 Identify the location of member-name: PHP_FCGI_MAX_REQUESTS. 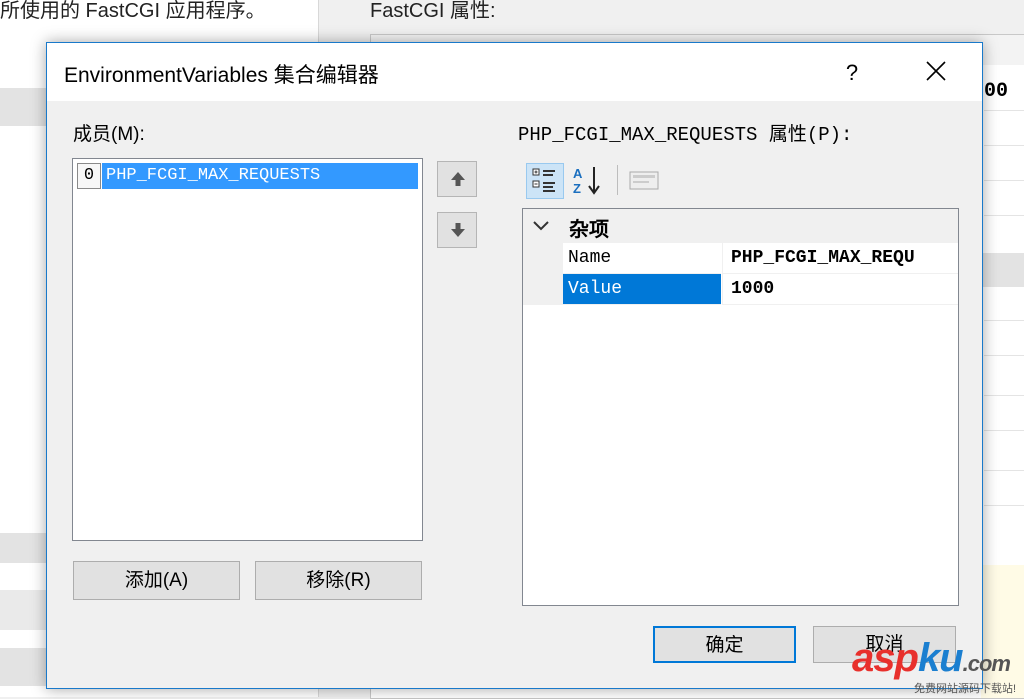
(260, 176).